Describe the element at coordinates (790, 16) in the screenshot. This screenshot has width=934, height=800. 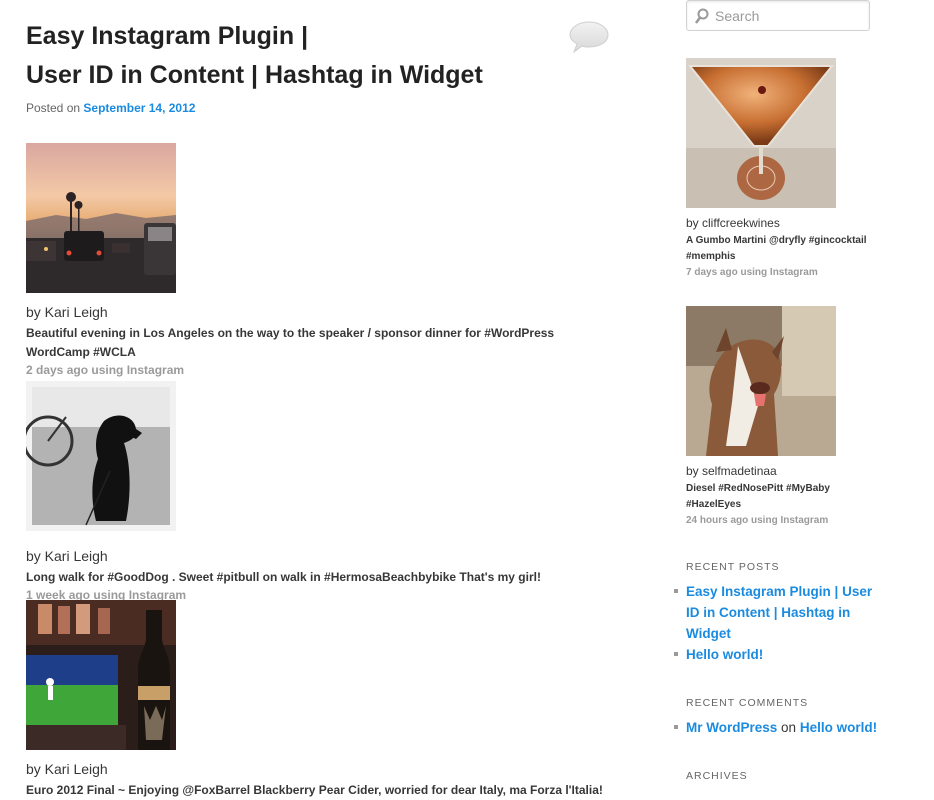
I see `search-input` at that location.